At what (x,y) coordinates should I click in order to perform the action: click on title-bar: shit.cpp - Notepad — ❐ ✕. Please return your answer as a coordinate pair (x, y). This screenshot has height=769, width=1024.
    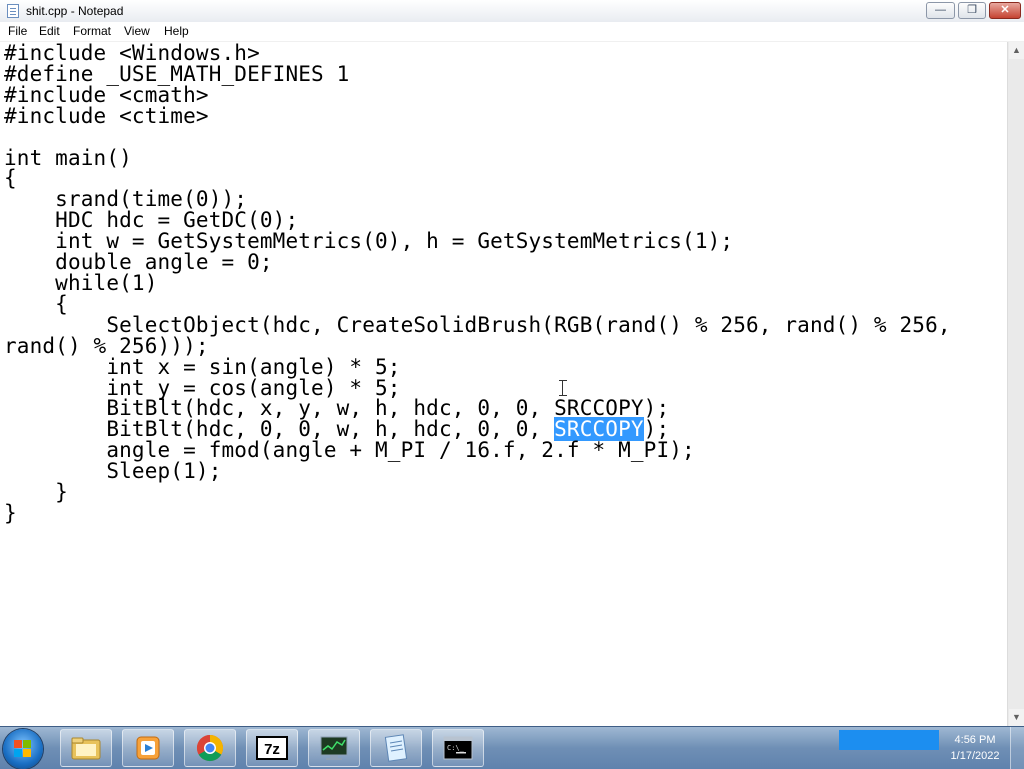
    Looking at the image, I should click on (512, 11).